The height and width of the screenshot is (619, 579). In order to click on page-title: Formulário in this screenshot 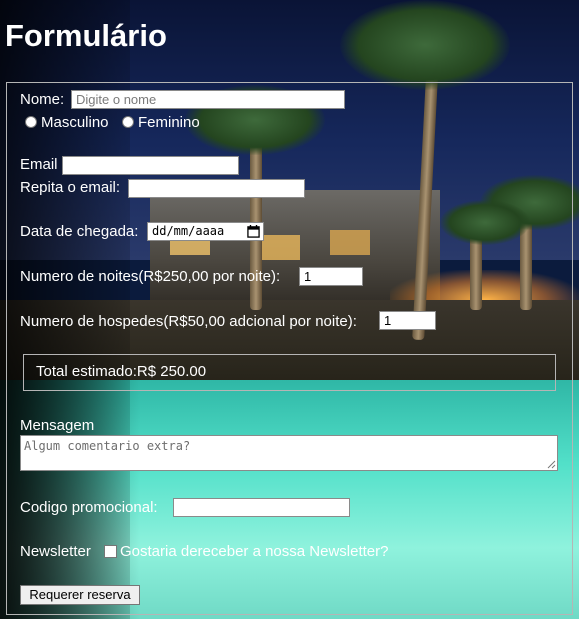, I will do `click(86, 35)`.